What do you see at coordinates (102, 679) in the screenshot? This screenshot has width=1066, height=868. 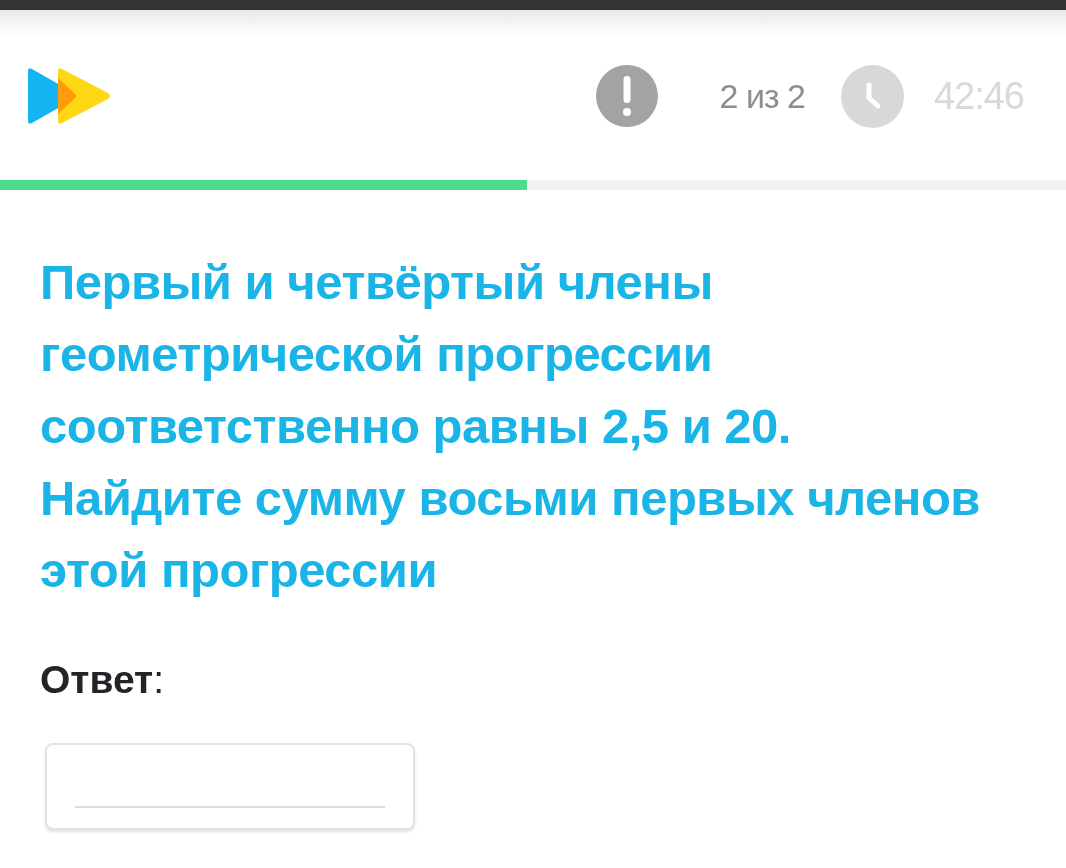 I see `answer-label: Ответ:` at bounding box center [102, 679].